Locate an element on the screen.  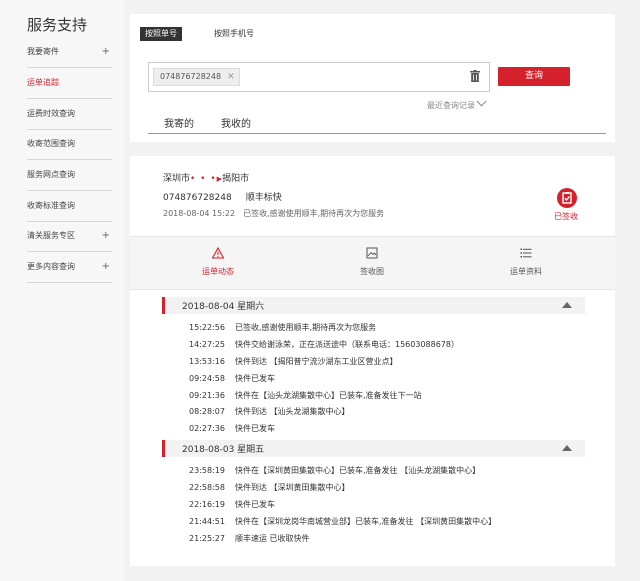
timeline-event: 14:27:25 快件交给谢泳荣，正在派送途中（联系电话：15603088678） is located at coordinates (324, 344).